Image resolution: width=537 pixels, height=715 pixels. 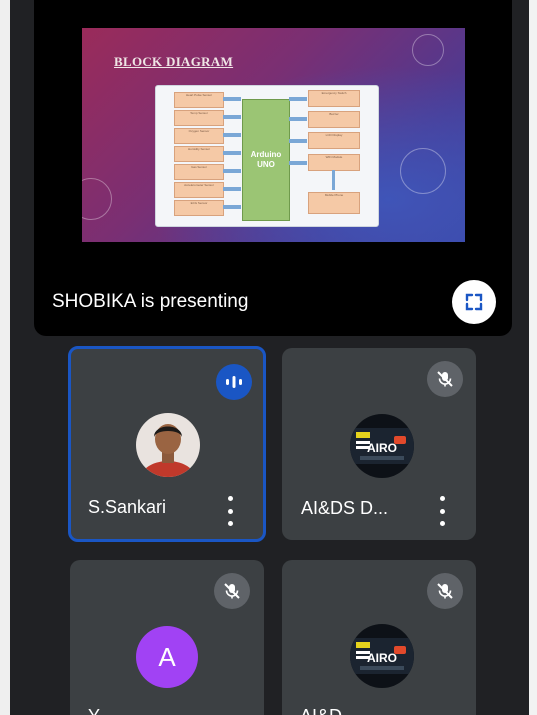 What do you see at coordinates (199, 136) in the screenshot?
I see `diagram-block: Oxygen Sensor` at bounding box center [199, 136].